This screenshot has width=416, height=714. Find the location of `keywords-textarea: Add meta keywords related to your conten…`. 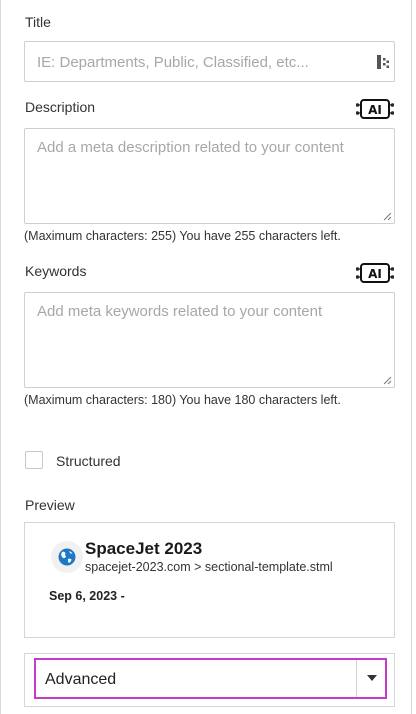

keywords-textarea: Add meta keywords related to your conten… is located at coordinates (209, 340).